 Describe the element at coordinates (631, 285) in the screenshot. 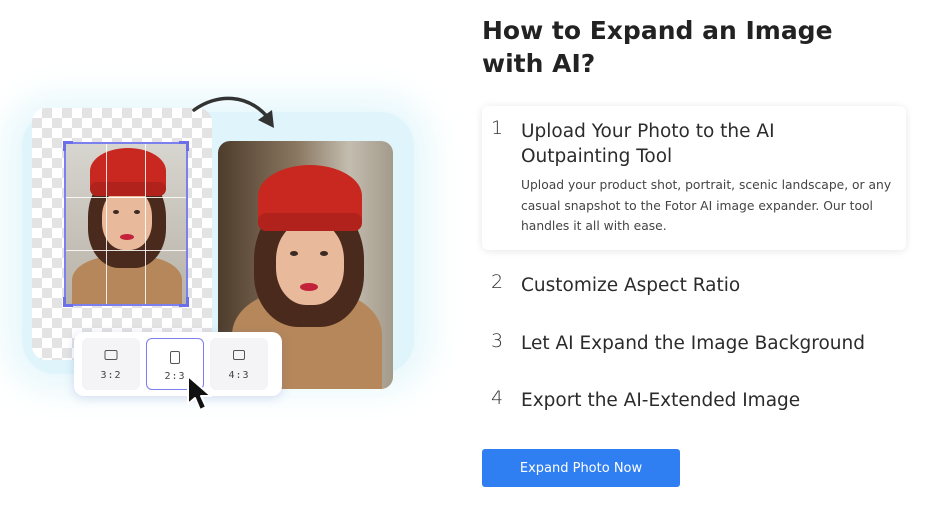

I see `step-title: Customize Aspect Ratio` at that location.